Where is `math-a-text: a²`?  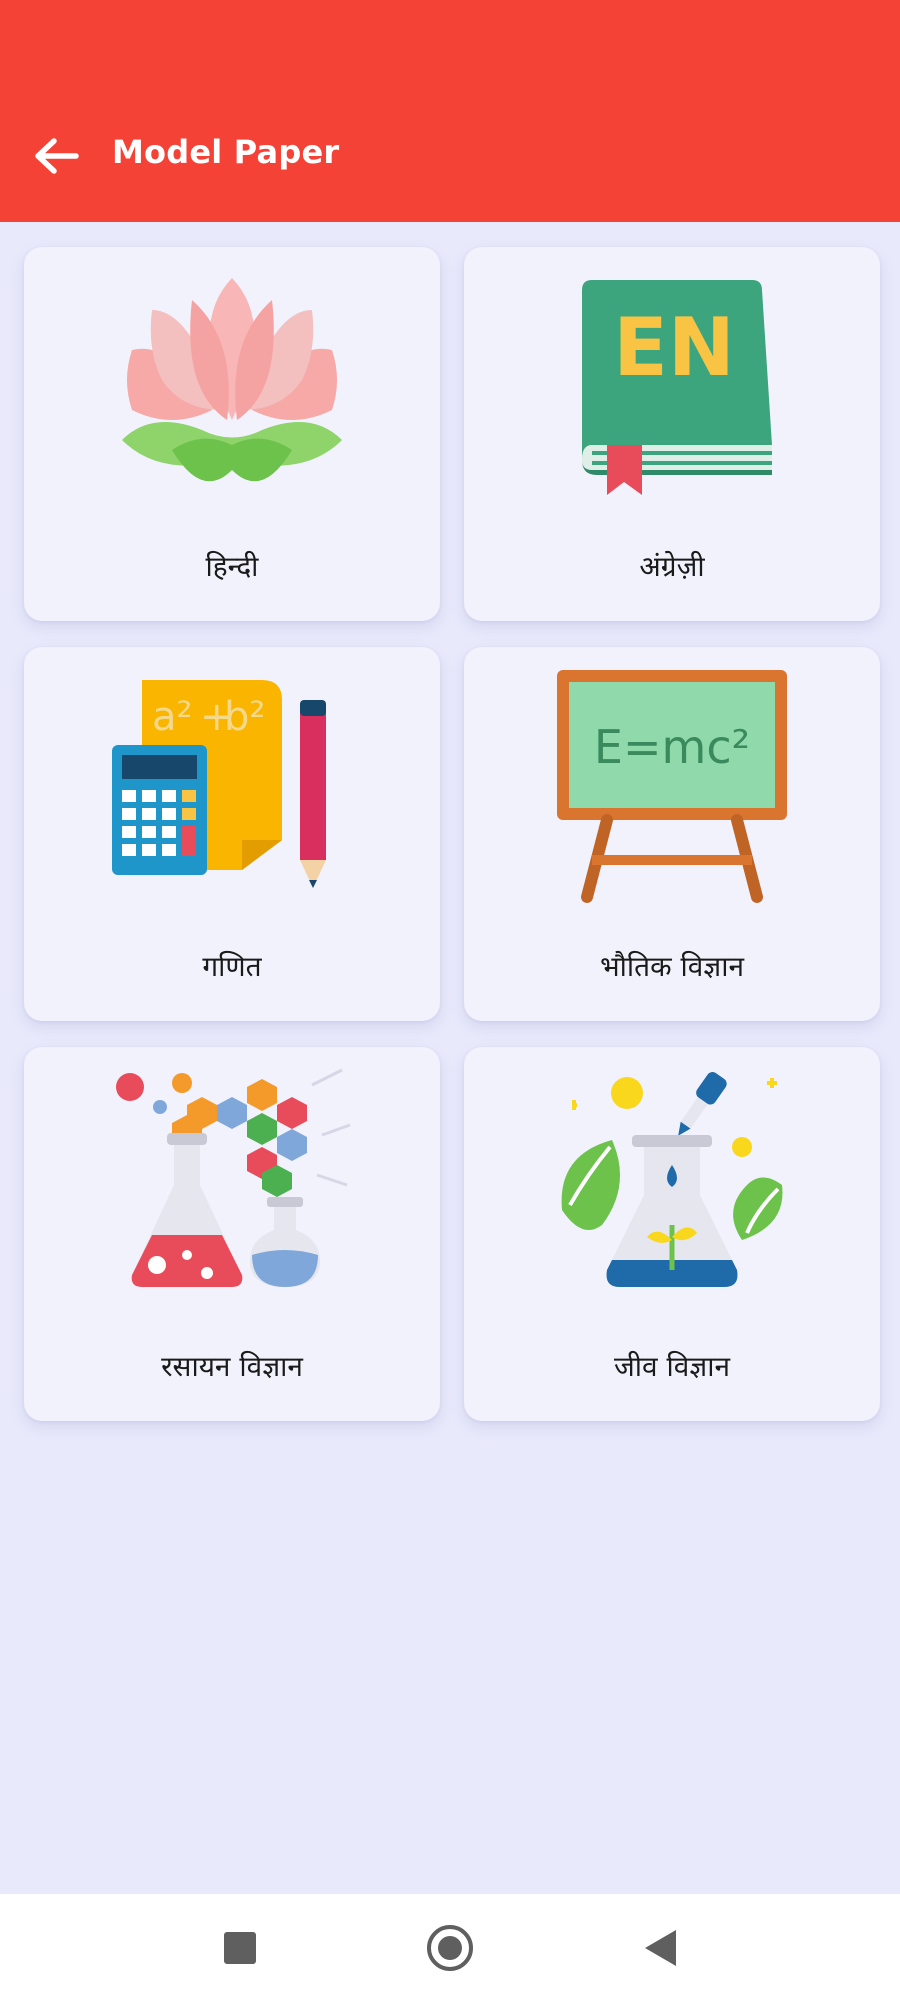
math-a-text: a² is located at coordinates (172, 717).